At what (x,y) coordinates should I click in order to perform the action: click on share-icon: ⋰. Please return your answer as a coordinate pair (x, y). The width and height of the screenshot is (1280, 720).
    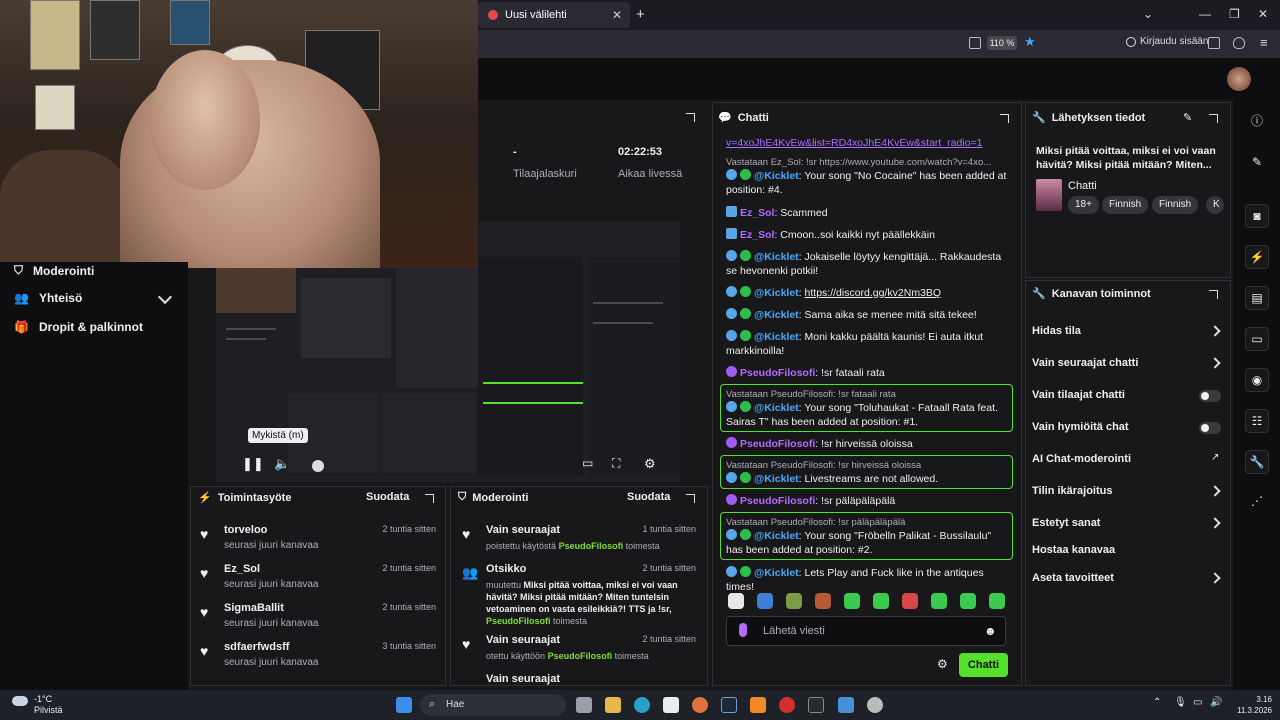
    Looking at the image, I should click on (1257, 502).